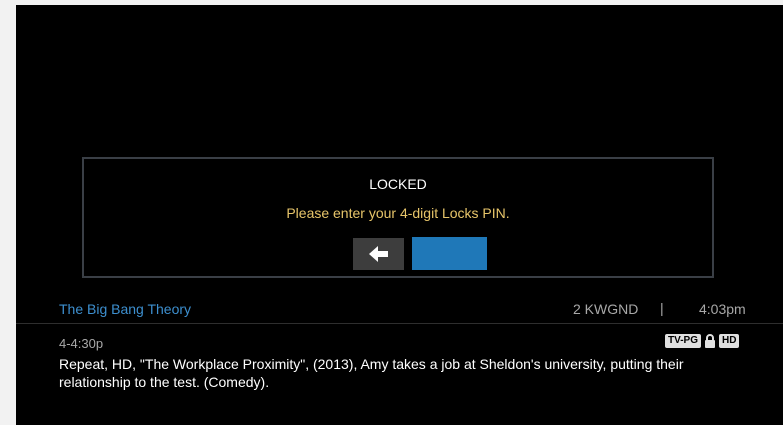 Image resolution: width=783 pixels, height=425 pixels. I want to click on left-arrow-icon, so click(378, 254).